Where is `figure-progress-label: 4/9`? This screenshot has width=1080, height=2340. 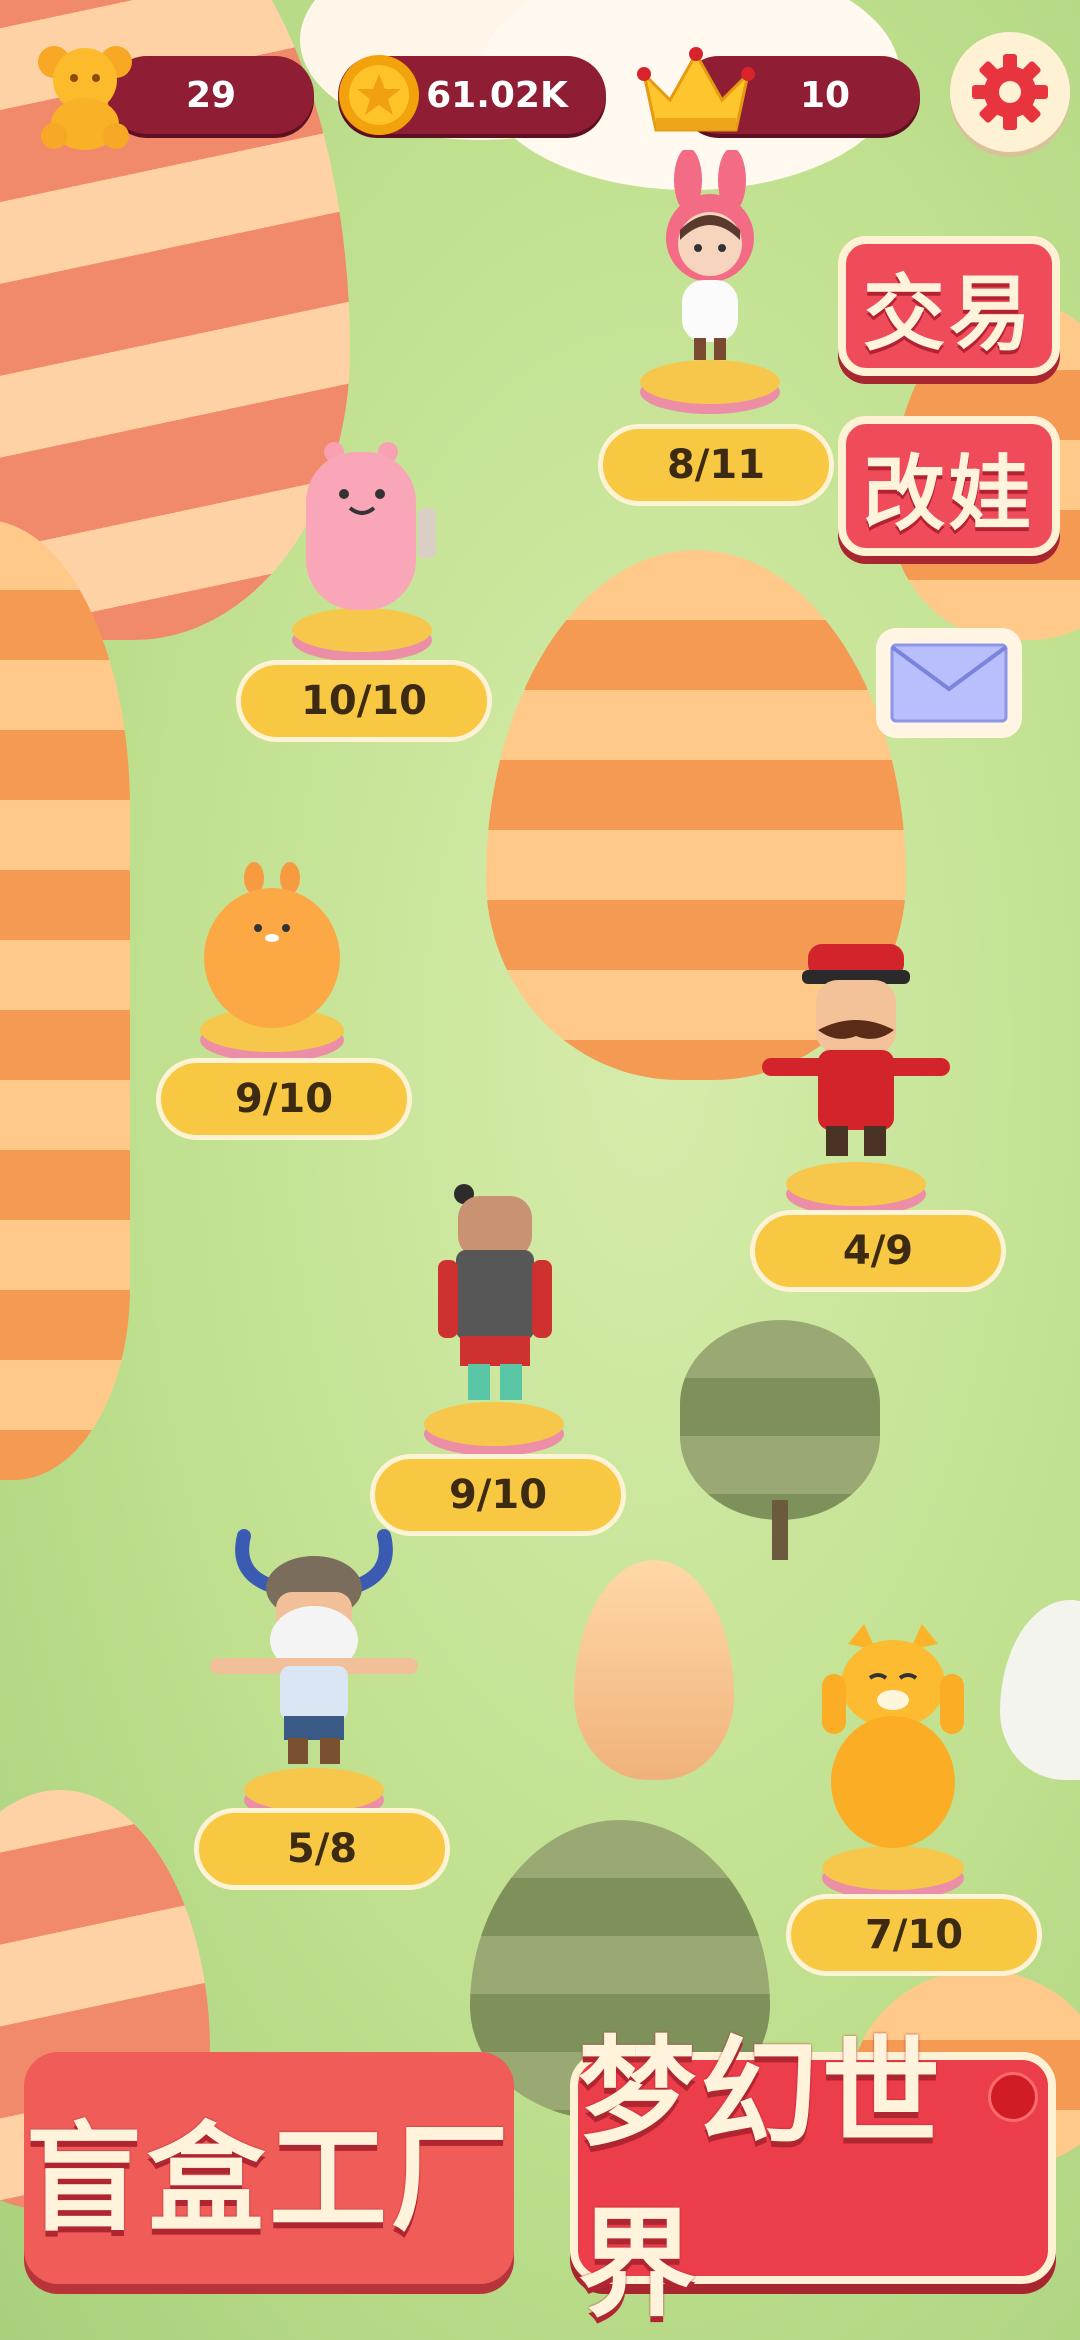 figure-progress-label: 4/9 is located at coordinates (878, 1251).